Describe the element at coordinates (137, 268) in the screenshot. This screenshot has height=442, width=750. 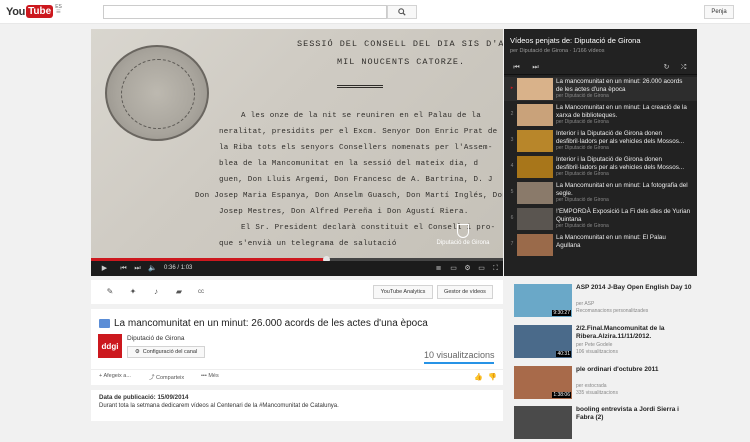
I see `next-icon: ⏭` at that location.